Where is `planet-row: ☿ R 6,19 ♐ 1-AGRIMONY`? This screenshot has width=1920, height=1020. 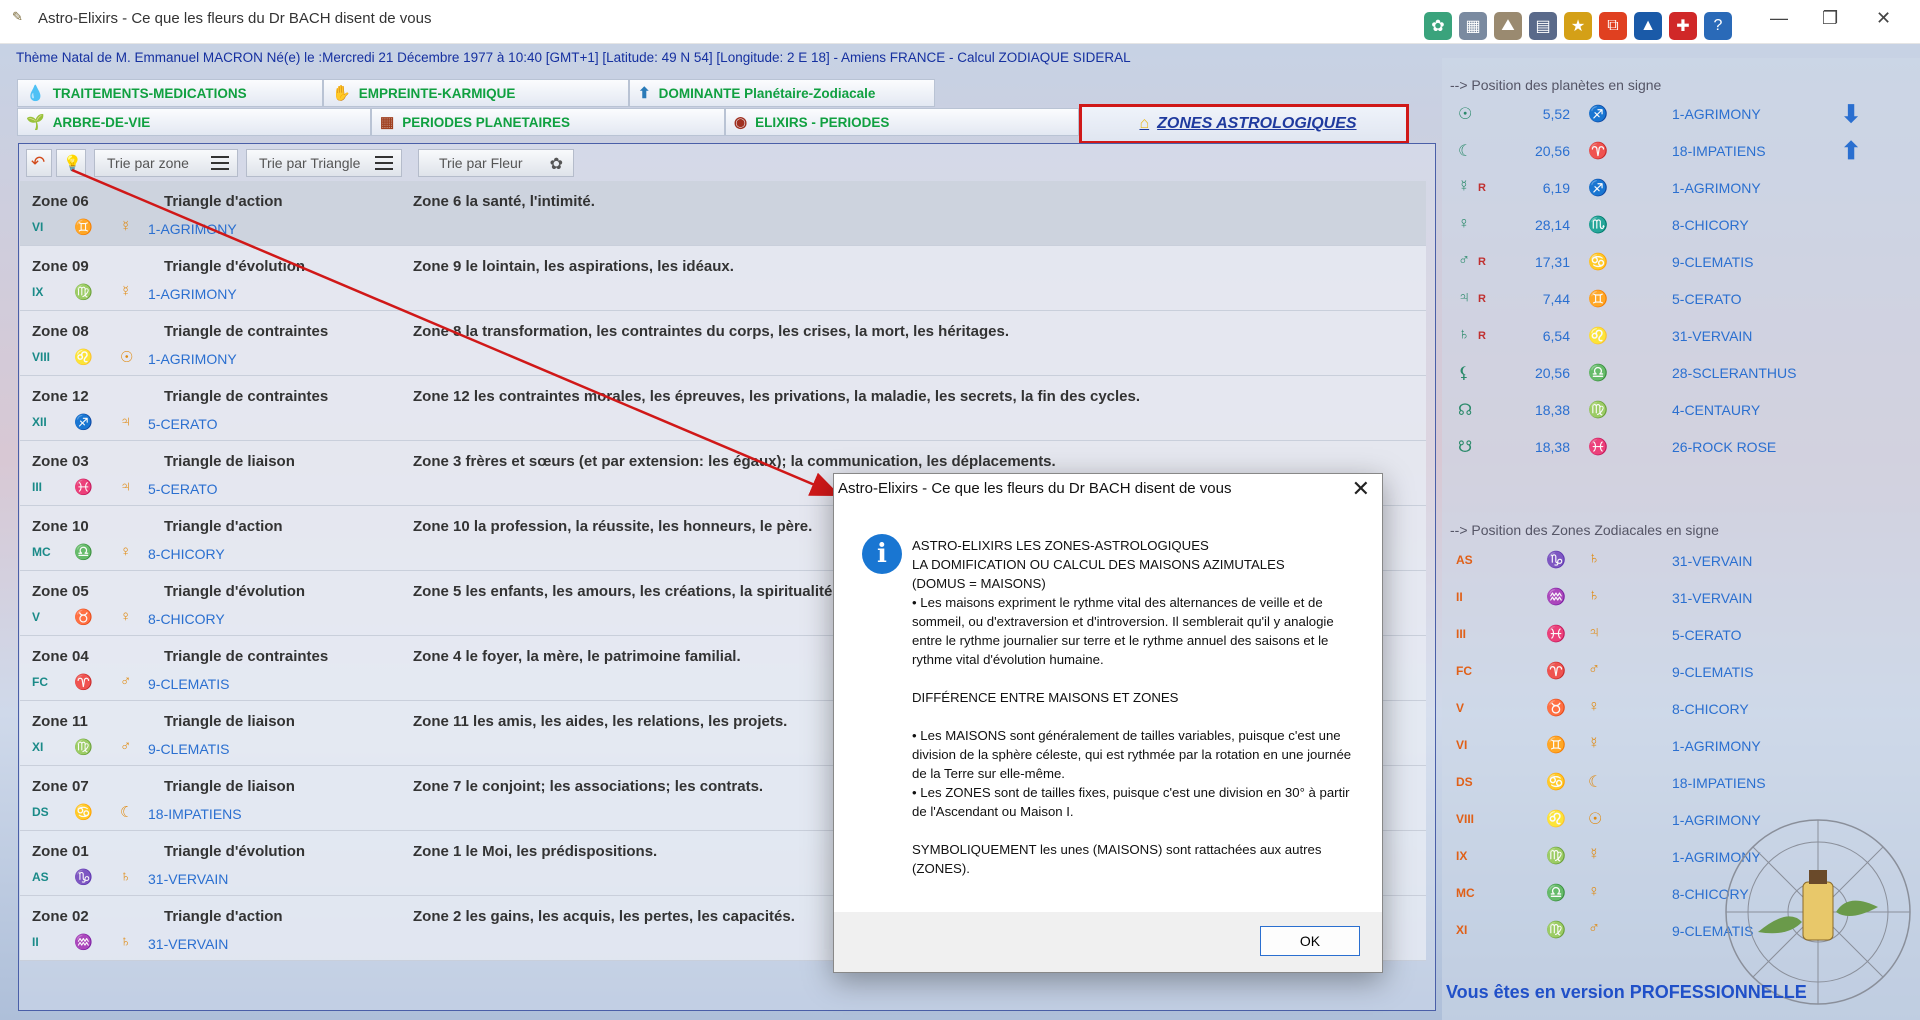
planet-row: ☿ R 6,19 ♐ 1-AGRIMONY is located at coordinates (1682, 190).